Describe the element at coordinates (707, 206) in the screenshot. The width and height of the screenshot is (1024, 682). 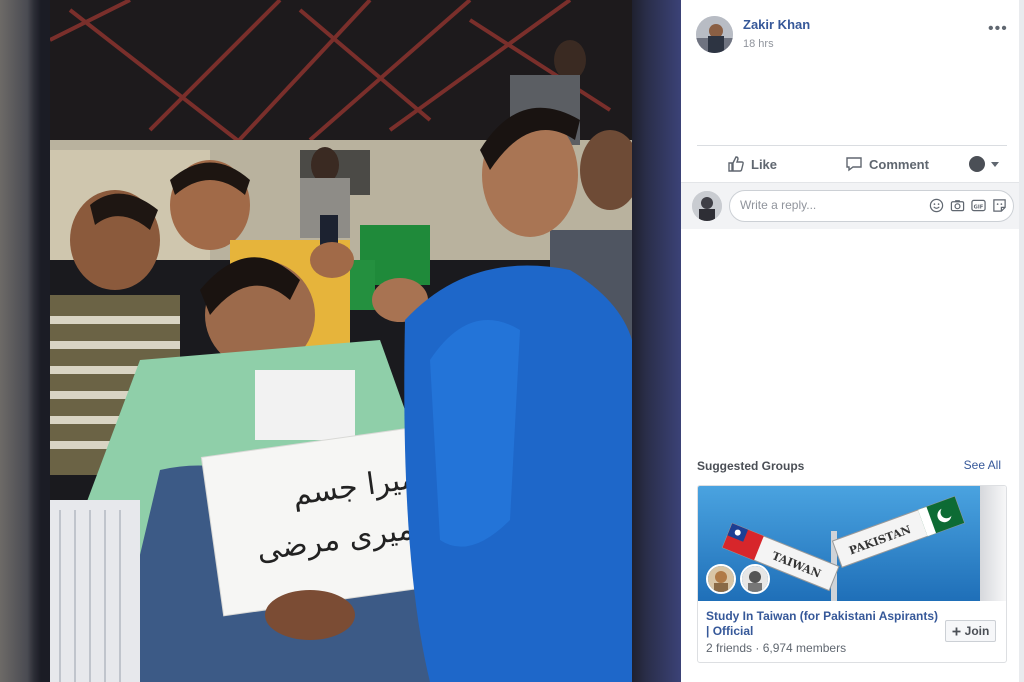
I see `viewer-avatar` at that location.